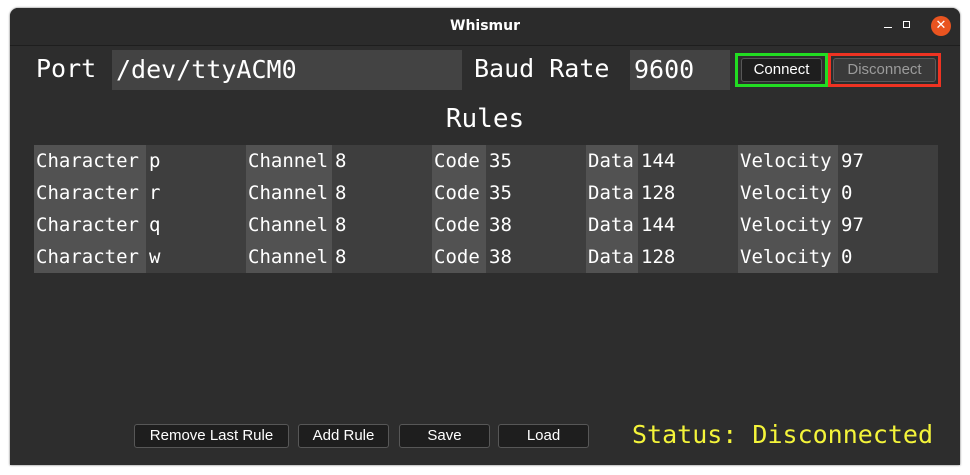 This screenshot has width=970, height=475. Describe the element at coordinates (781, 70) in the screenshot. I see `connect-button: Connect` at that location.